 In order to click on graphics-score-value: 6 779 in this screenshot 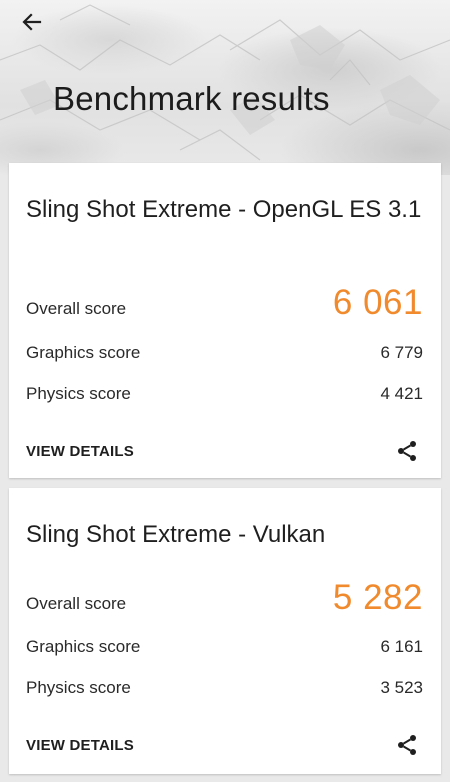, I will do `click(401, 352)`.